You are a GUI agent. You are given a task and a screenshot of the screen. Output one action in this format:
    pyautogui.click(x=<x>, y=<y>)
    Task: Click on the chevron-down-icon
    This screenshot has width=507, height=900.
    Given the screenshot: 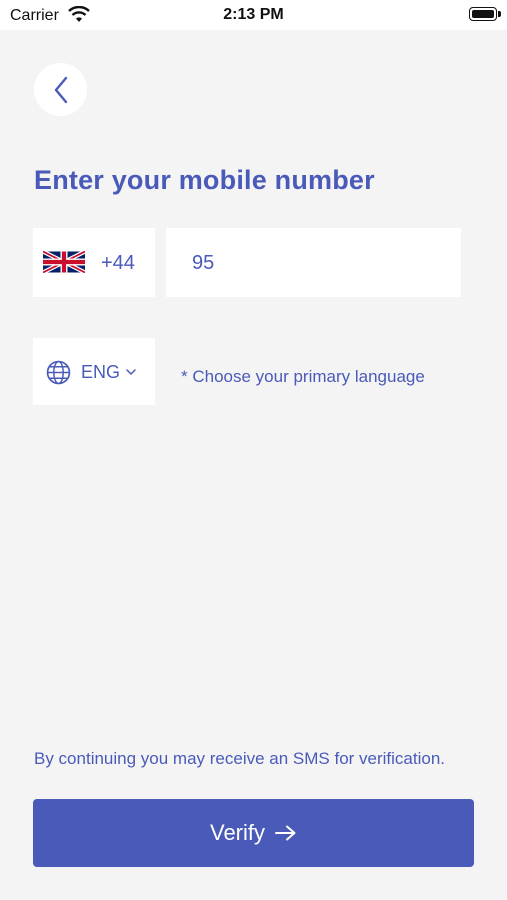 What is the action you would take?
    pyautogui.click(x=131, y=372)
    